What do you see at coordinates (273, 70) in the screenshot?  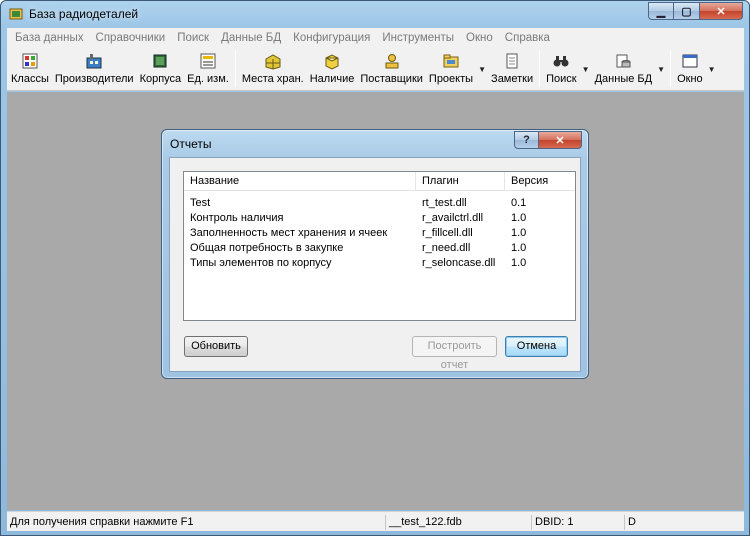 I see `storage-button: Места хран.` at bounding box center [273, 70].